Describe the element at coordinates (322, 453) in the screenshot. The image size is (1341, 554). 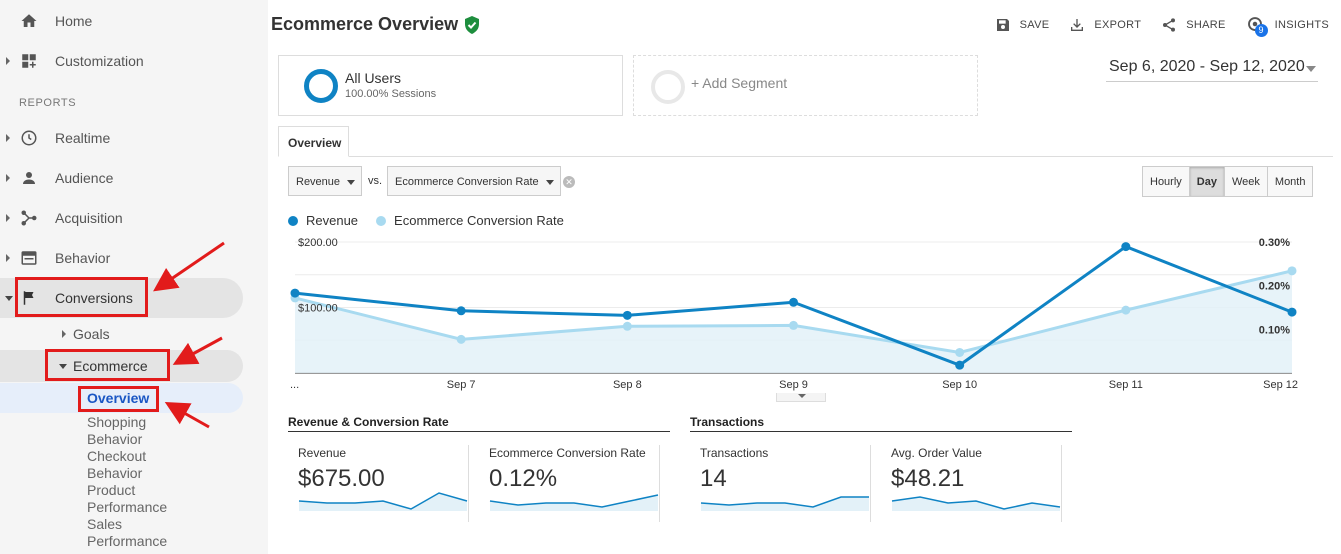
I see `scorecard-label: Revenue` at that location.